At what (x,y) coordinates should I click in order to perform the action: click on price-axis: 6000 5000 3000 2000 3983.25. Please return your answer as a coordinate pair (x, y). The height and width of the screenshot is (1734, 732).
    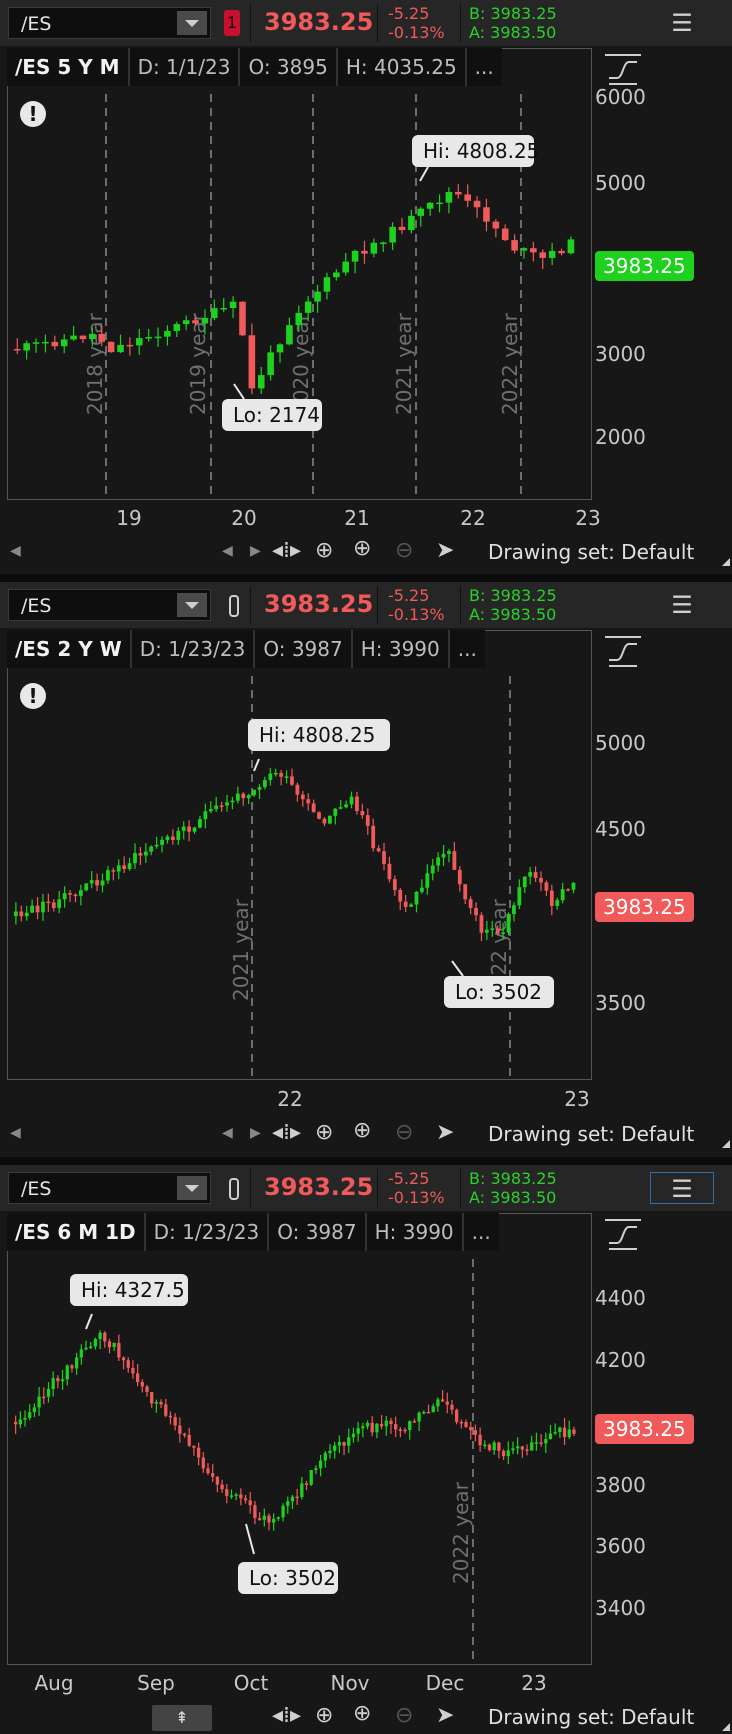
    Looking at the image, I should click on (662, 274).